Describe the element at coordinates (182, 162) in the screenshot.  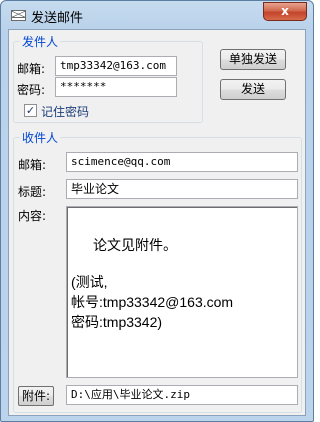
I see `recipient-email-field: scimence@qq.com` at that location.